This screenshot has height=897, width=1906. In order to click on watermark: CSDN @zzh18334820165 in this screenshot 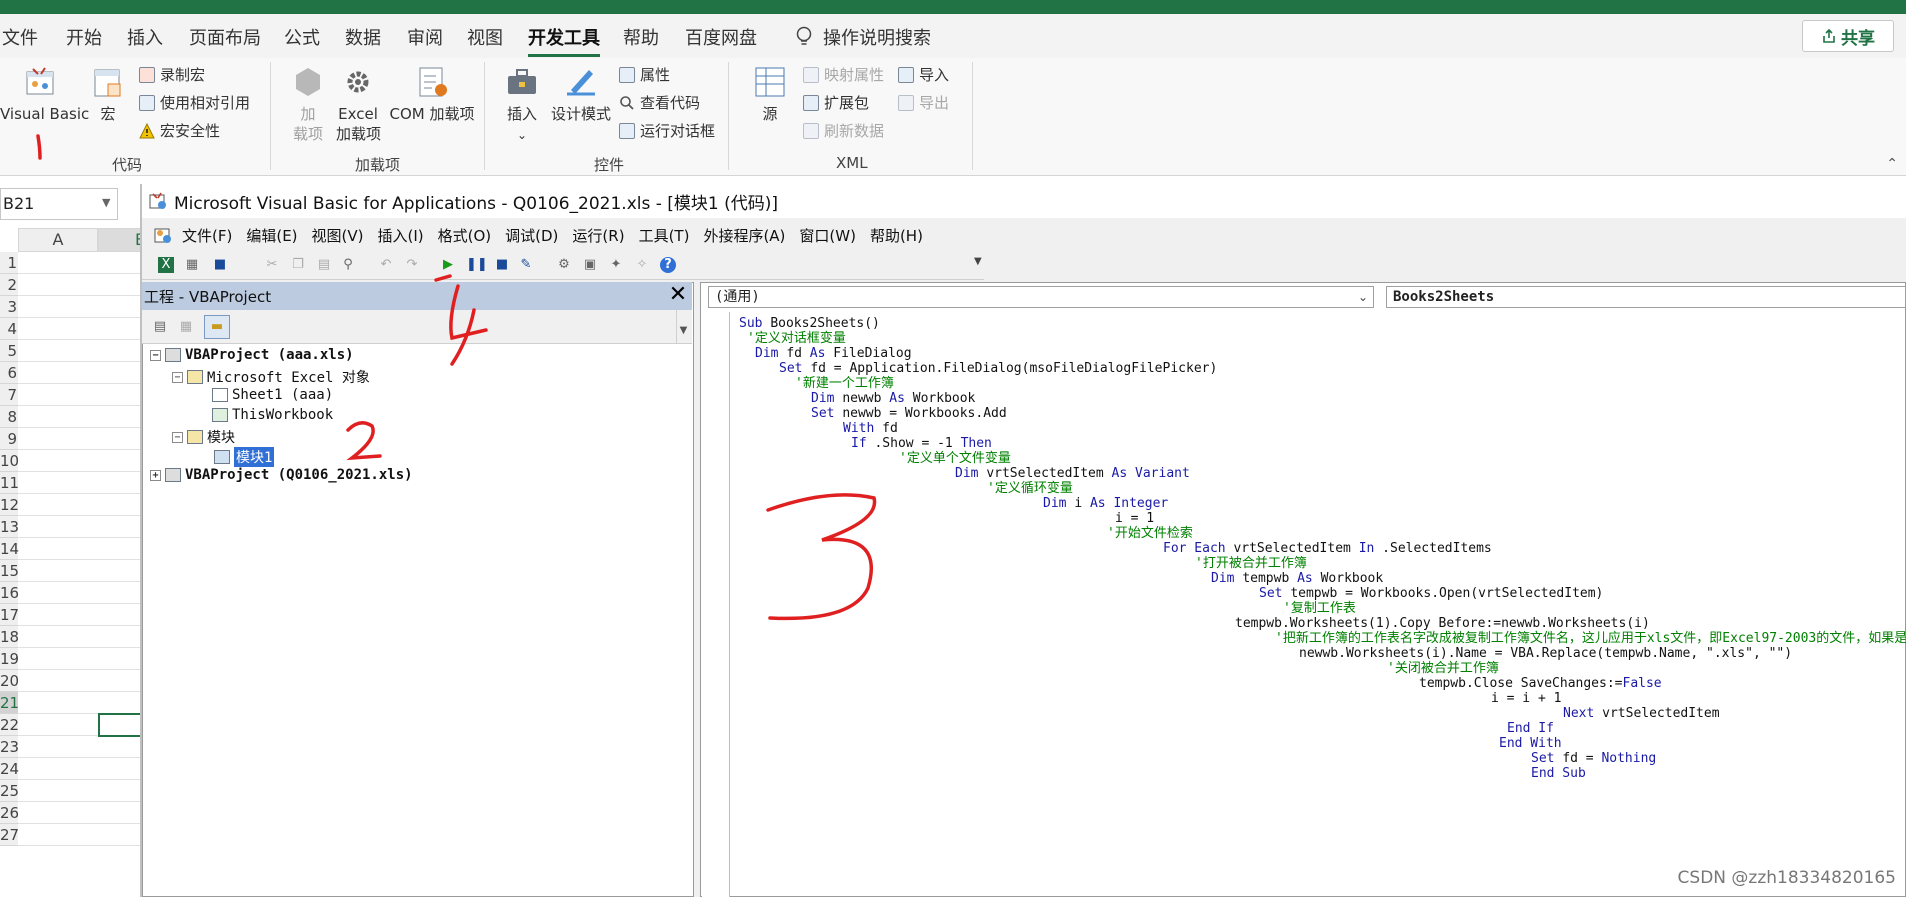, I will do `click(1786, 878)`.